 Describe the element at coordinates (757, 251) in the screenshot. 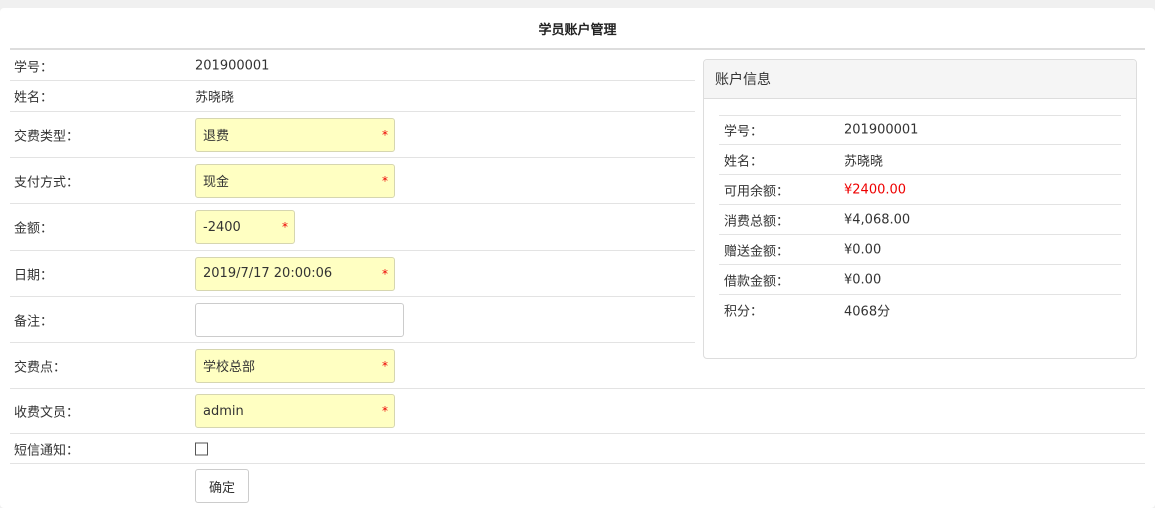

I see `account-row-label: 赠送金额：` at that location.